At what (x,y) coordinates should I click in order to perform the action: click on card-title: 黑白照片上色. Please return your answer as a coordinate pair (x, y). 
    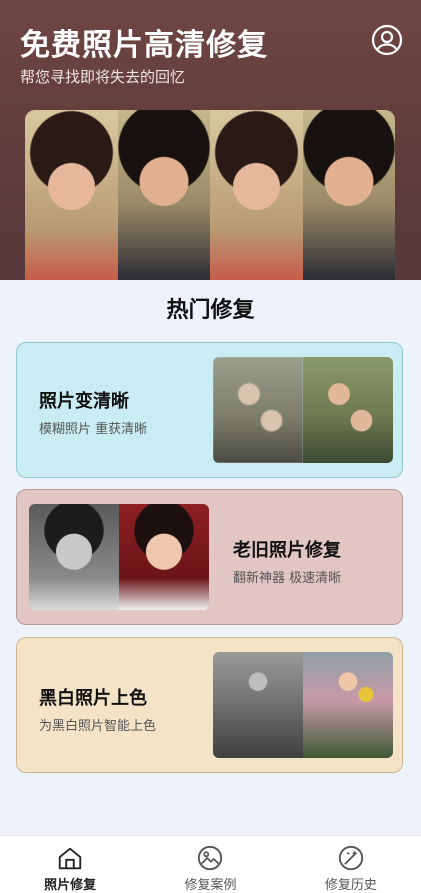
    Looking at the image, I should click on (93, 698).